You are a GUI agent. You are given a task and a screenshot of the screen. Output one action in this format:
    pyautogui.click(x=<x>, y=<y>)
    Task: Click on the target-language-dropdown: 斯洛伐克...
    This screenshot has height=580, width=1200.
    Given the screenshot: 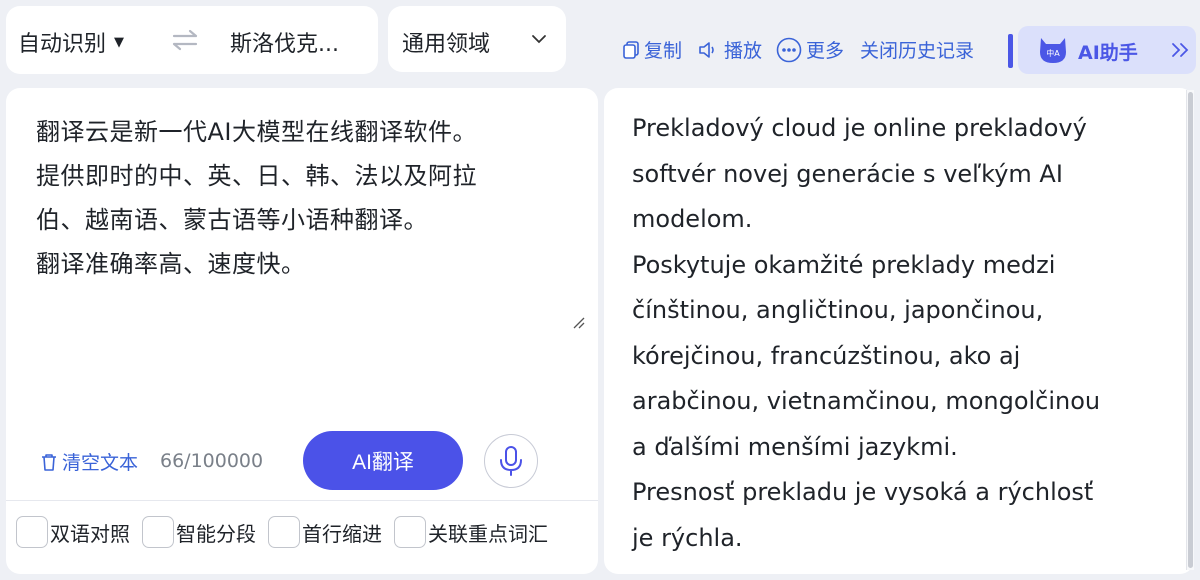 What is the action you would take?
    pyautogui.click(x=284, y=42)
    